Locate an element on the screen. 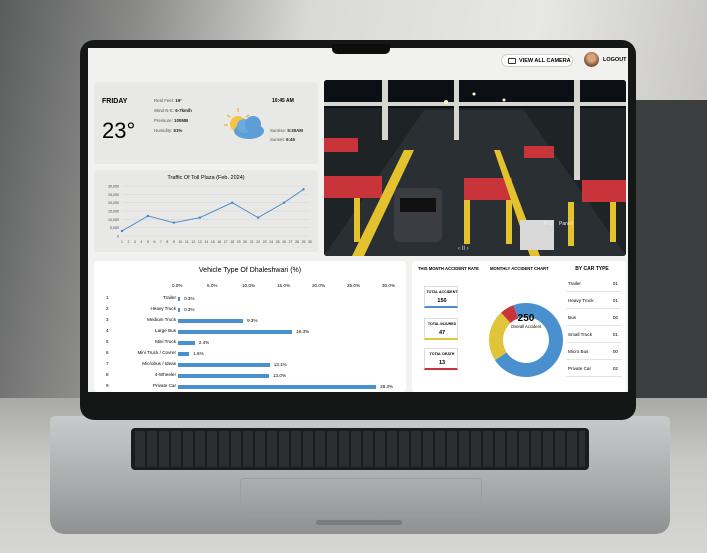  bar-value-label: 13.1% is located at coordinates (280, 364).